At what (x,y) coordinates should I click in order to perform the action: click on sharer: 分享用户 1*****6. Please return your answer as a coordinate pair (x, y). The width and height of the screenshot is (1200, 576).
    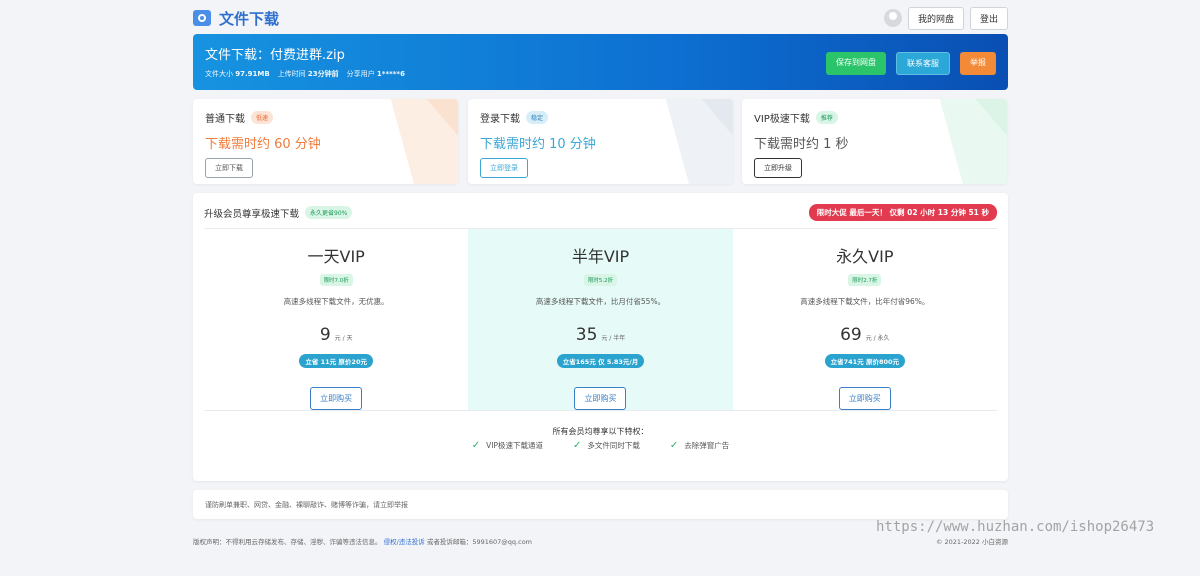
    Looking at the image, I should click on (375, 74).